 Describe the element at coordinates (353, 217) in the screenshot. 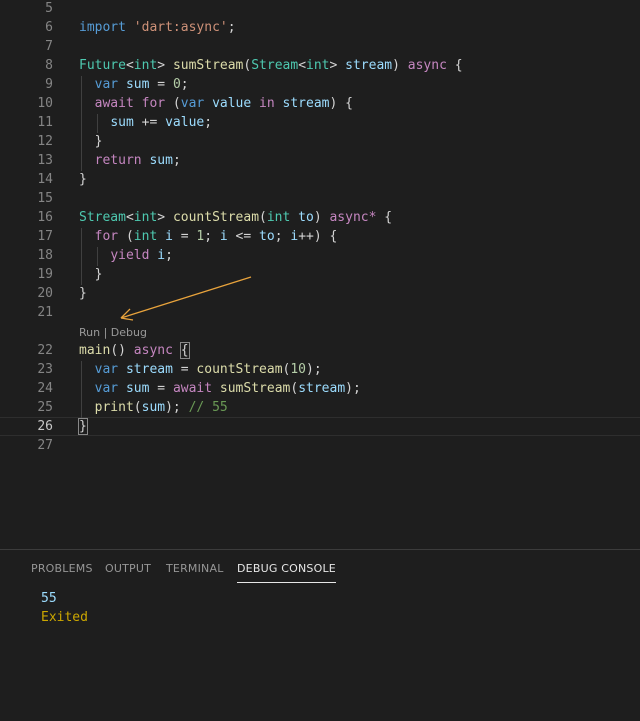

I see `code-token: async*` at that location.